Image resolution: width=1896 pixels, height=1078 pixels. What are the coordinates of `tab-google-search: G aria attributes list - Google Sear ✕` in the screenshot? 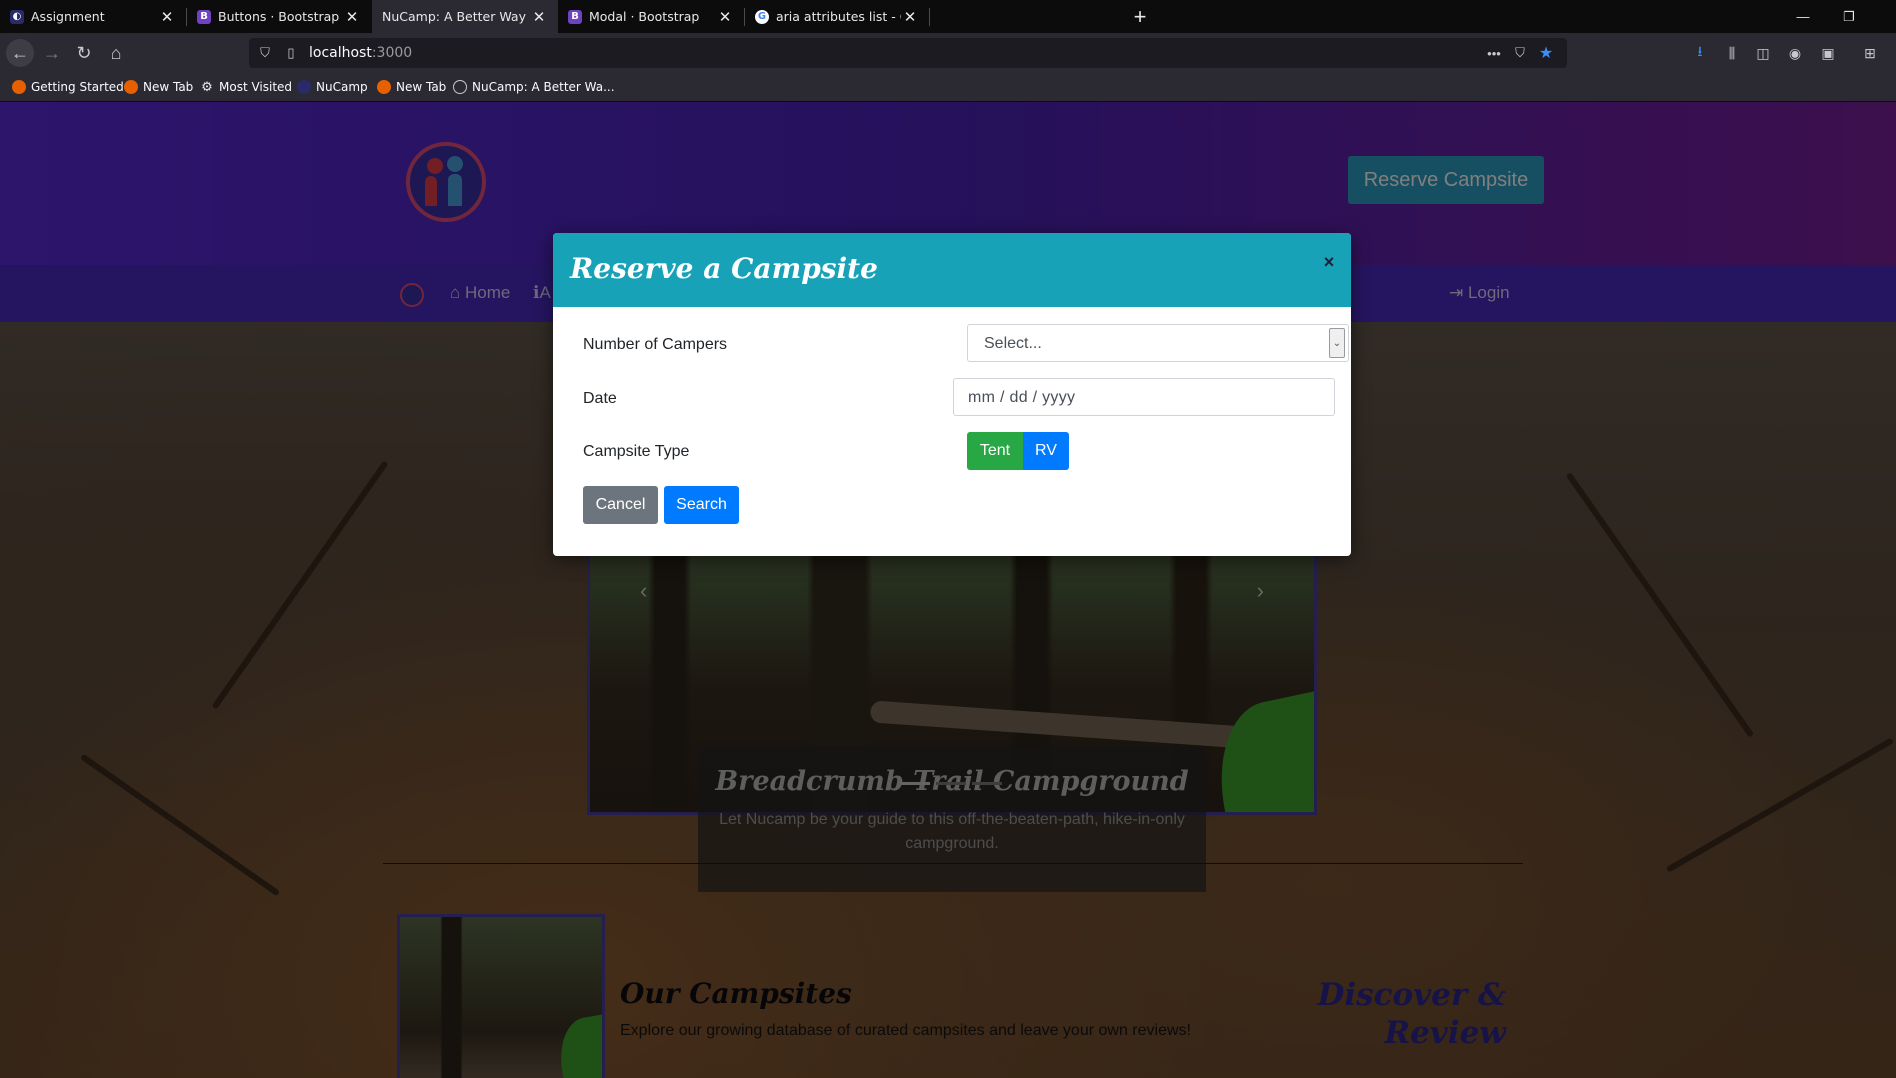 It's located at (837, 16).